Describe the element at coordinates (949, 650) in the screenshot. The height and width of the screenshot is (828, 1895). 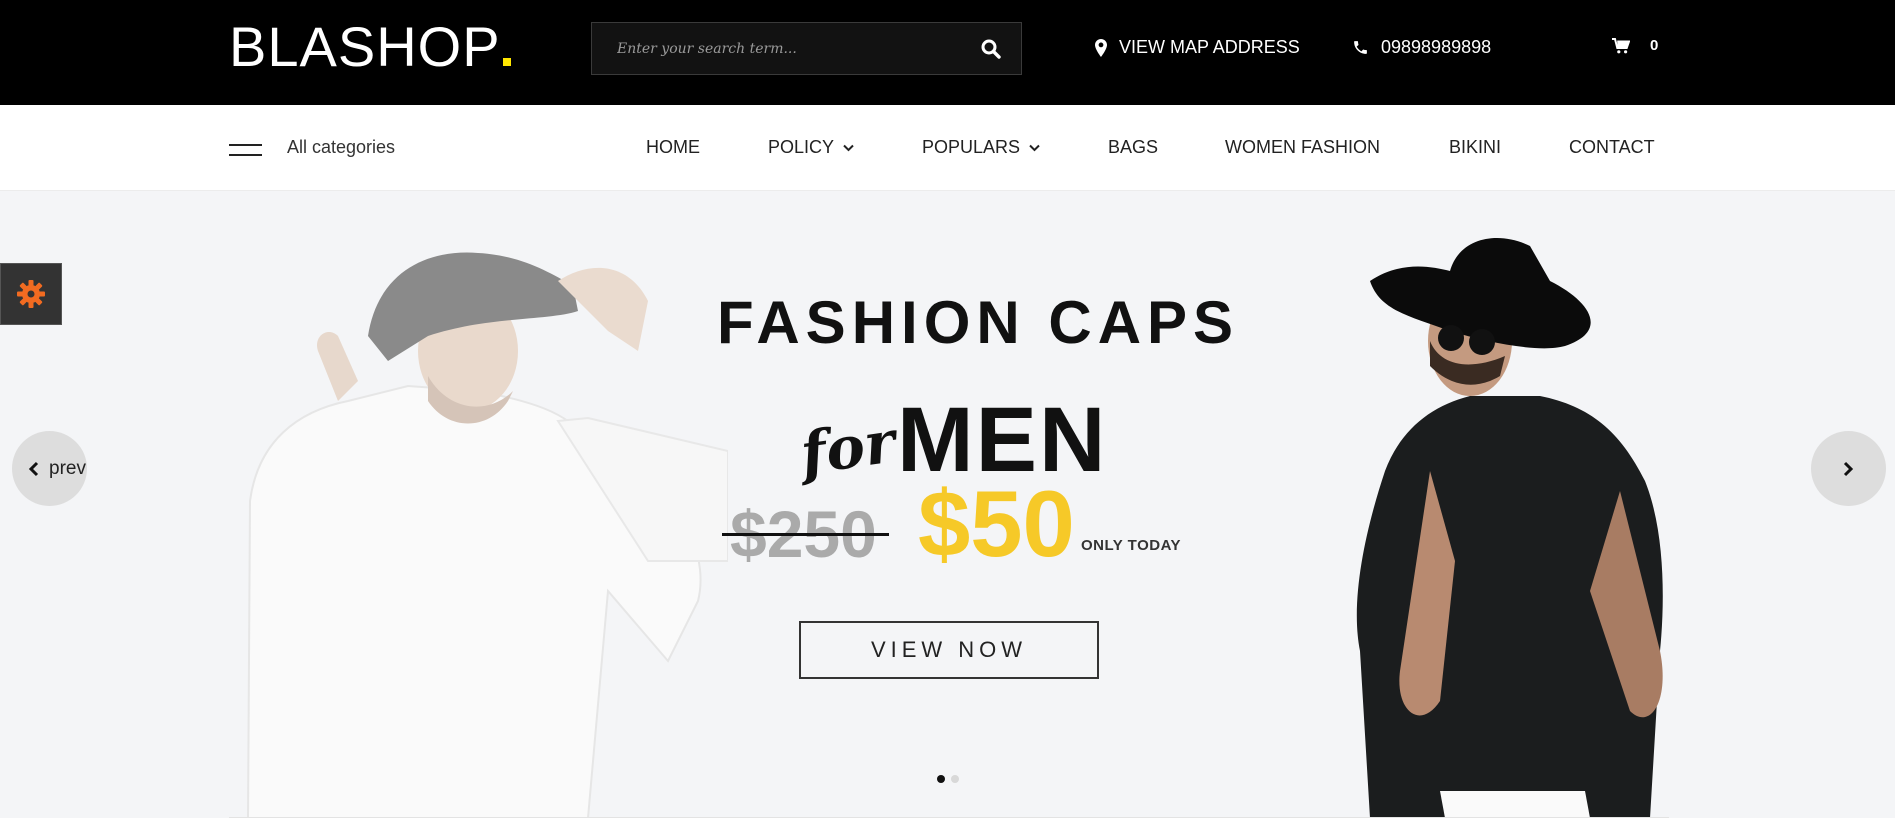
I see `view-now-button: VIEW NOW` at that location.